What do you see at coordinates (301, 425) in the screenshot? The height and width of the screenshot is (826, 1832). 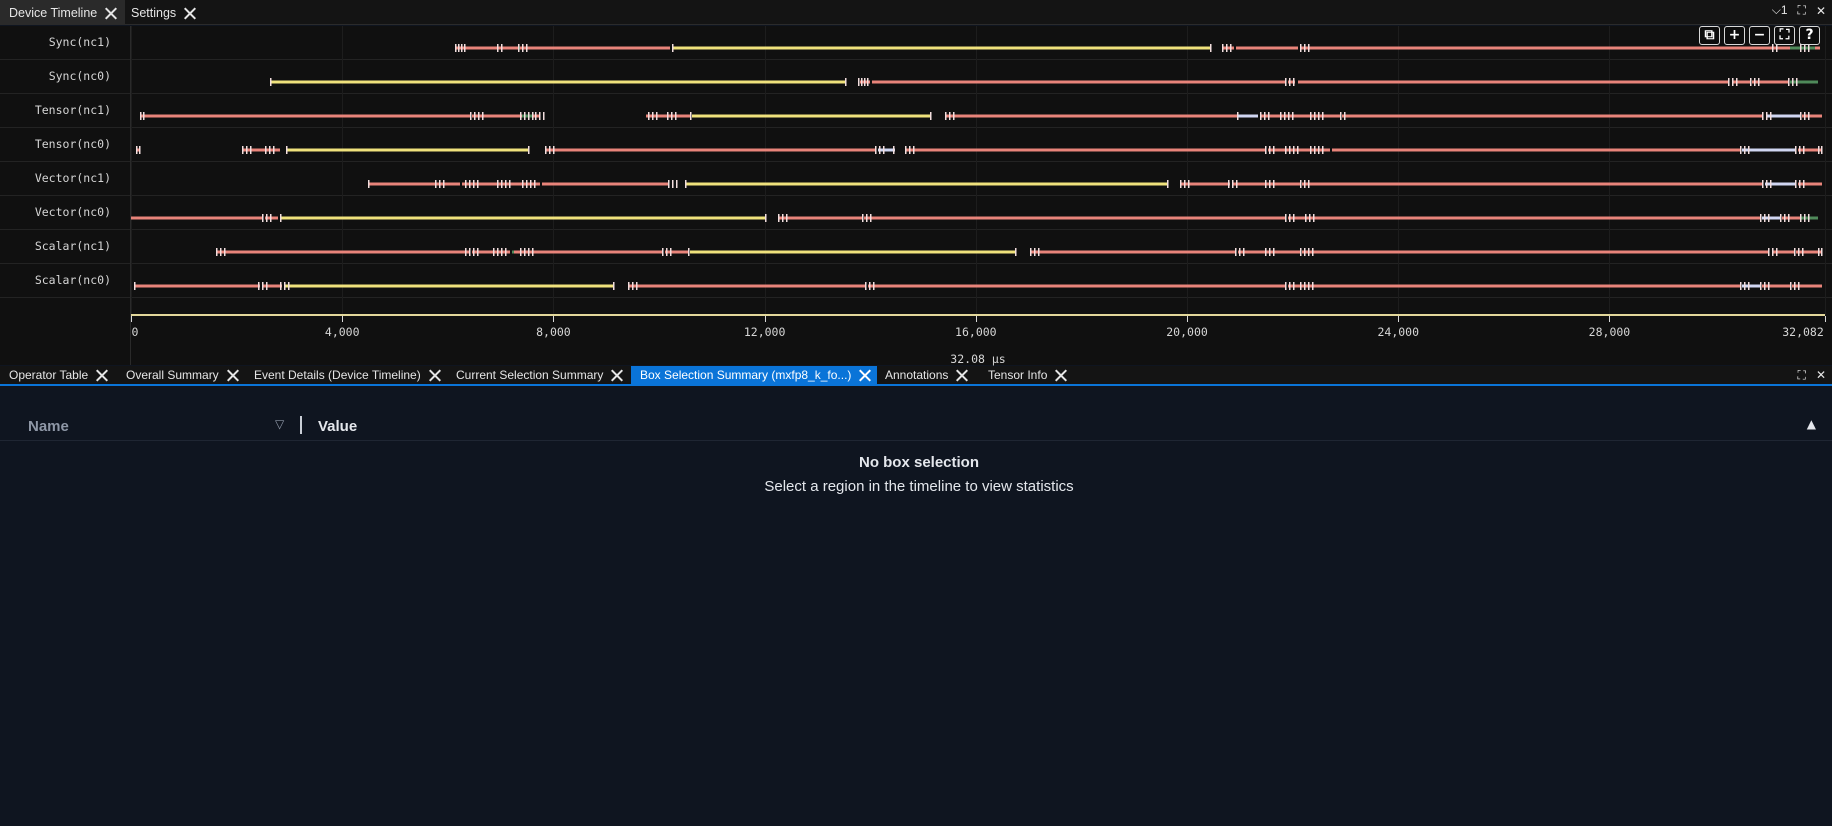 I see `column-resize-handle` at bounding box center [301, 425].